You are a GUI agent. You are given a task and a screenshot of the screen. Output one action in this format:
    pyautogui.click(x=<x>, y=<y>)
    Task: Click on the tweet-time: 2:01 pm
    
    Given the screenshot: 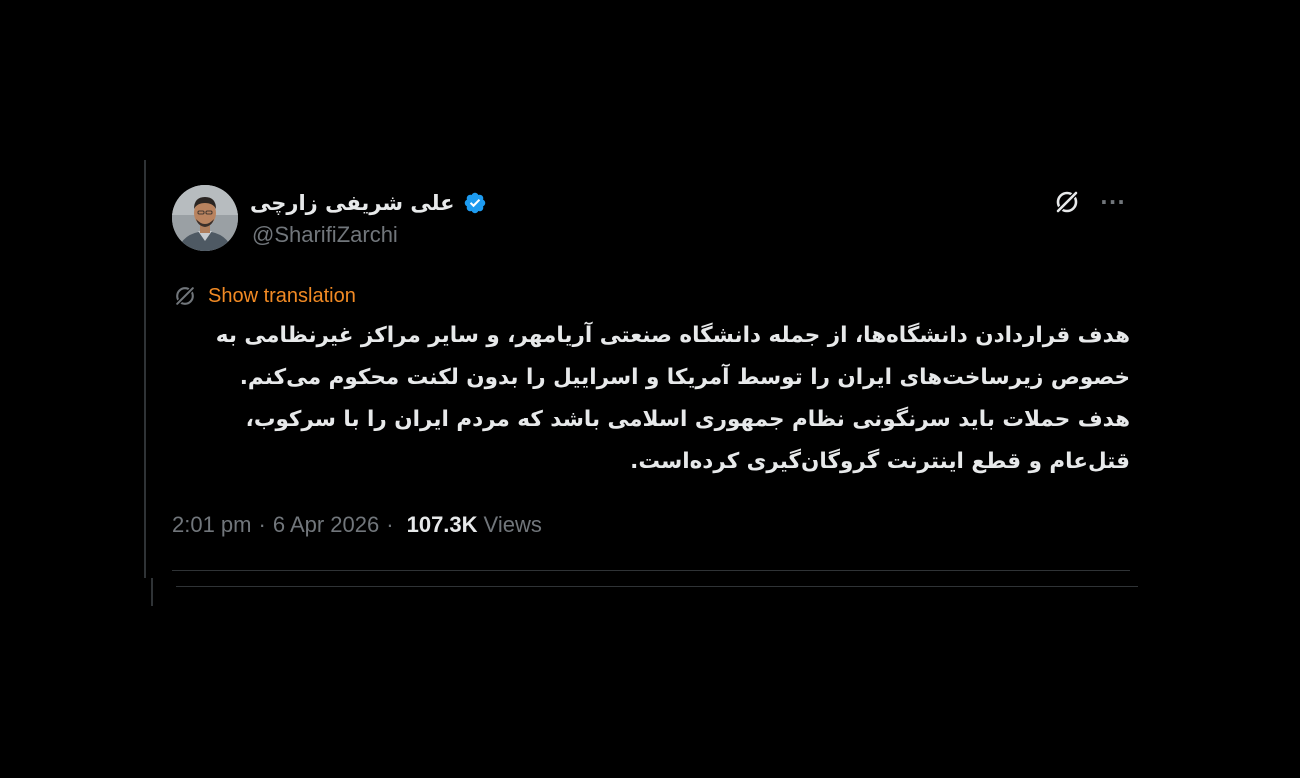 What is the action you would take?
    pyautogui.click(x=212, y=525)
    